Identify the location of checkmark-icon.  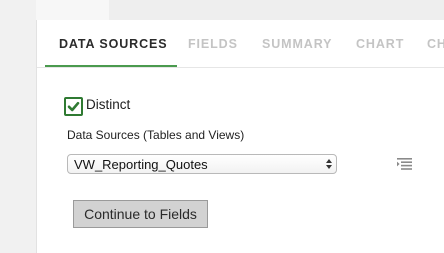
(73, 106).